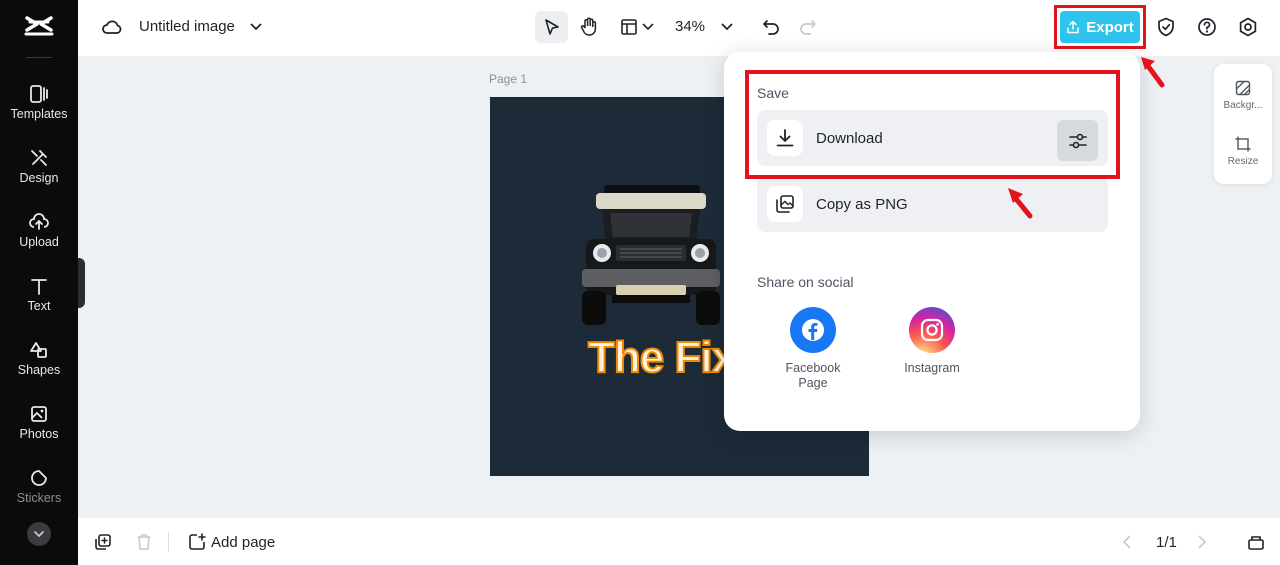 This screenshot has height=565, width=1280. What do you see at coordinates (932, 204) in the screenshot?
I see `copy-as-png-option: Copy as PNG` at bounding box center [932, 204].